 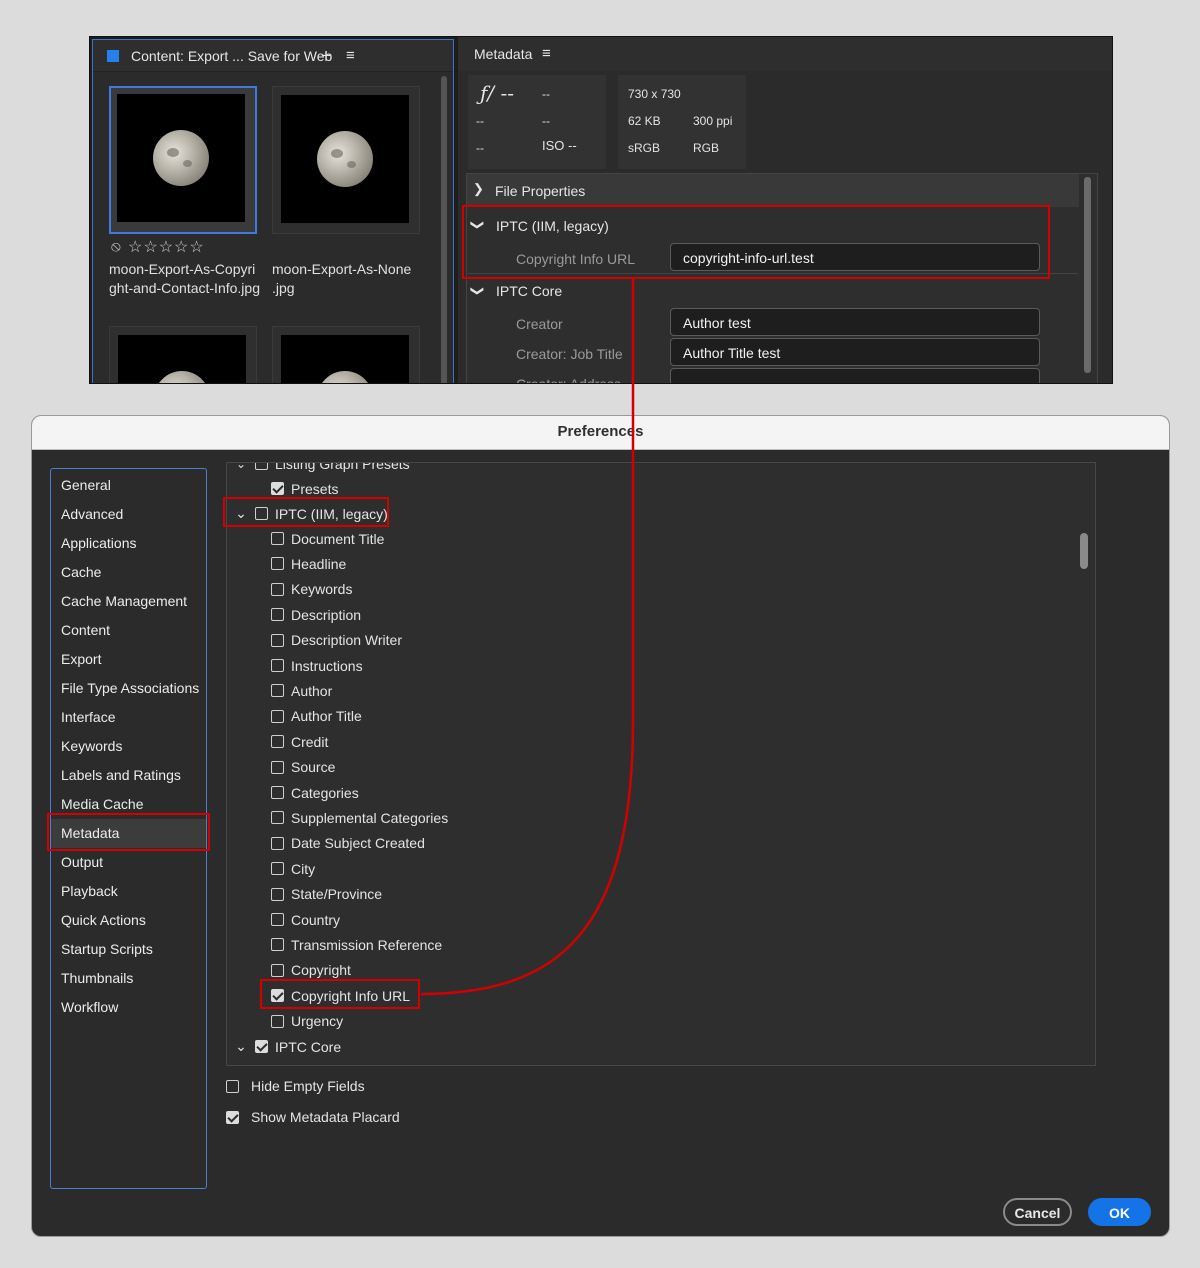 What do you see at coordinates (313, 1117) in the screenshot?
I see `show-placard-option: Show Metadata Placard` at bounding box center [313, 1117].